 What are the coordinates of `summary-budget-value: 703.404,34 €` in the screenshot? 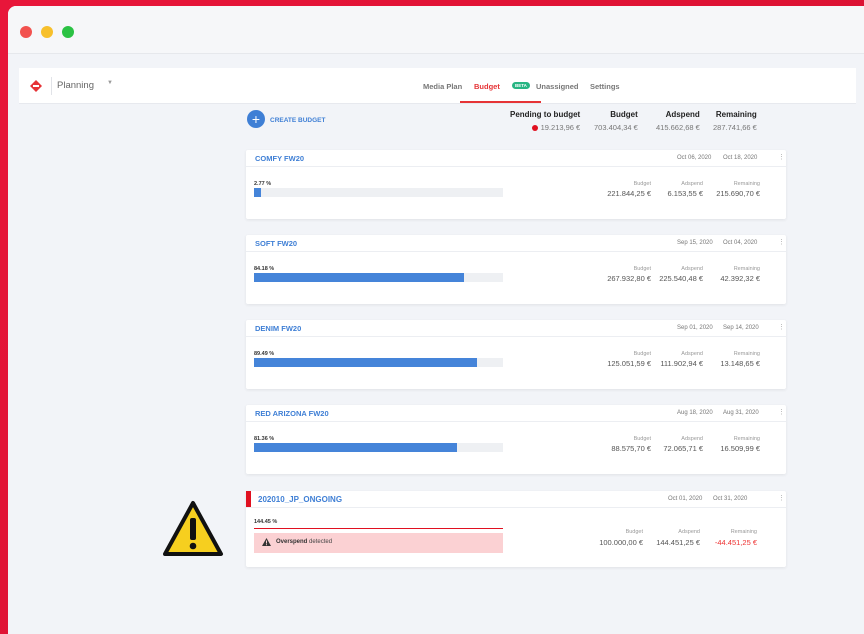 It's located at (616, 127).